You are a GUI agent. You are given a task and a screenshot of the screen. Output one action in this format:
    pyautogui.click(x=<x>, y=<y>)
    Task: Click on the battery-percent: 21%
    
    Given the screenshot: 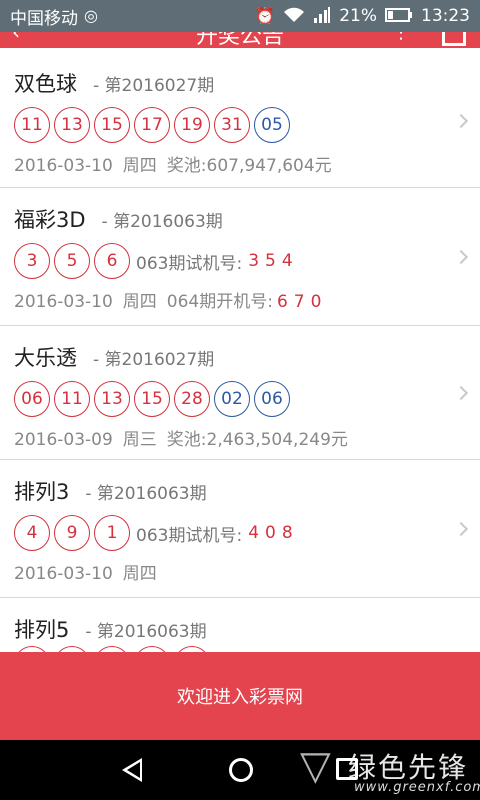 What is the action you would take?
    pyautogui.click(x=358, y=16)
    